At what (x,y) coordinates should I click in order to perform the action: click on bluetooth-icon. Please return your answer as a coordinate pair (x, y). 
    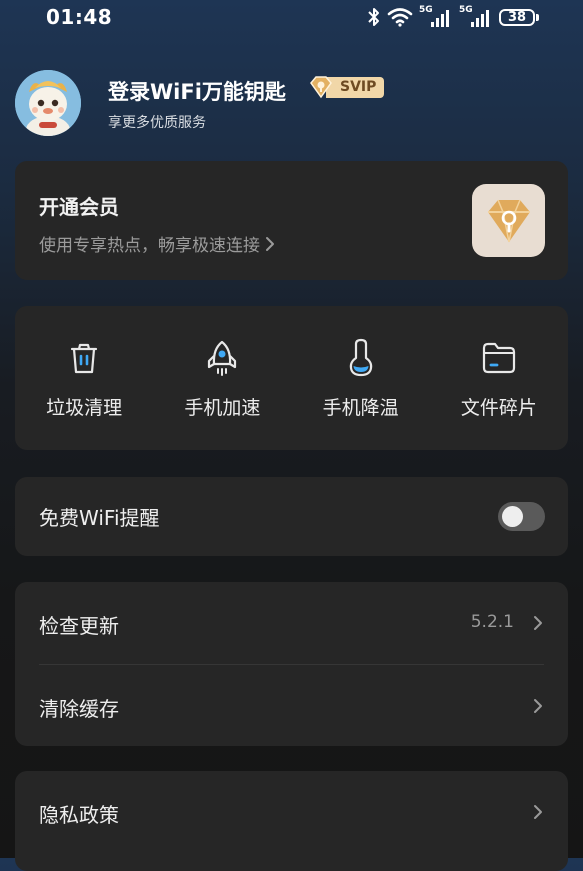
    Looking at the image, I should click on (373, 17).